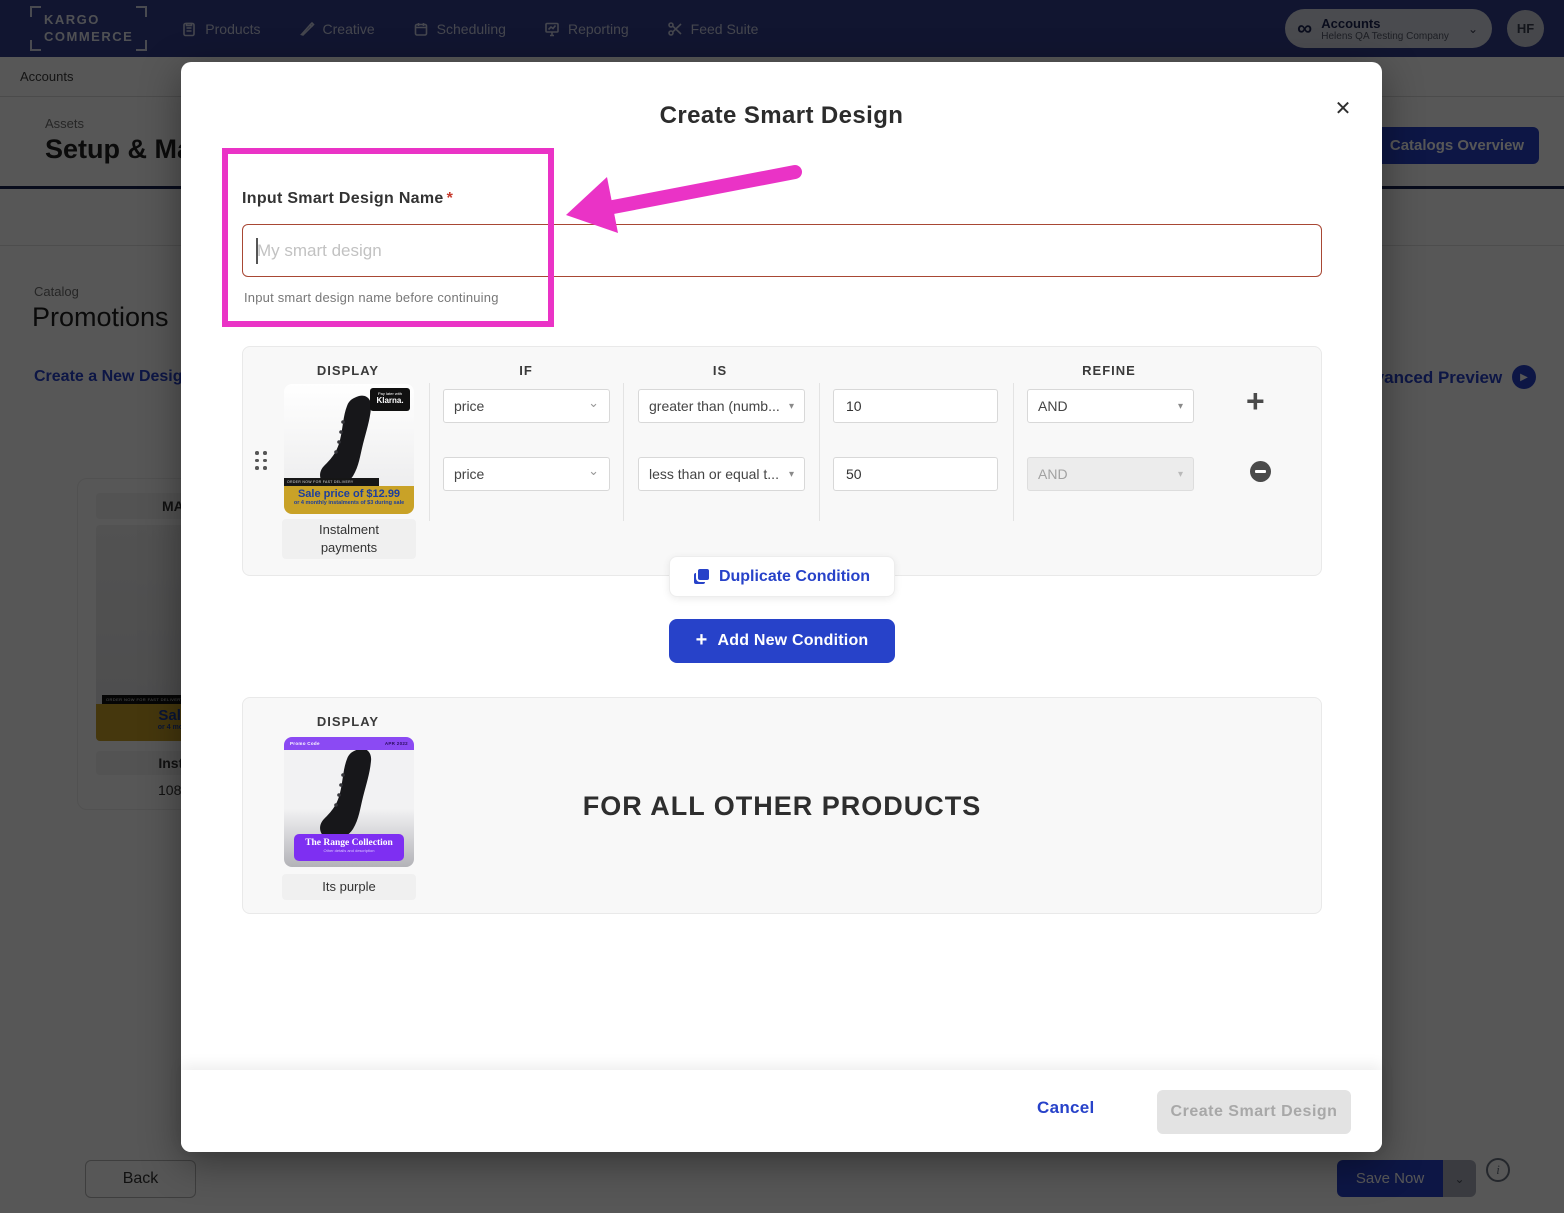  I want to click on condition-value-input-row2, so click(915, 474).